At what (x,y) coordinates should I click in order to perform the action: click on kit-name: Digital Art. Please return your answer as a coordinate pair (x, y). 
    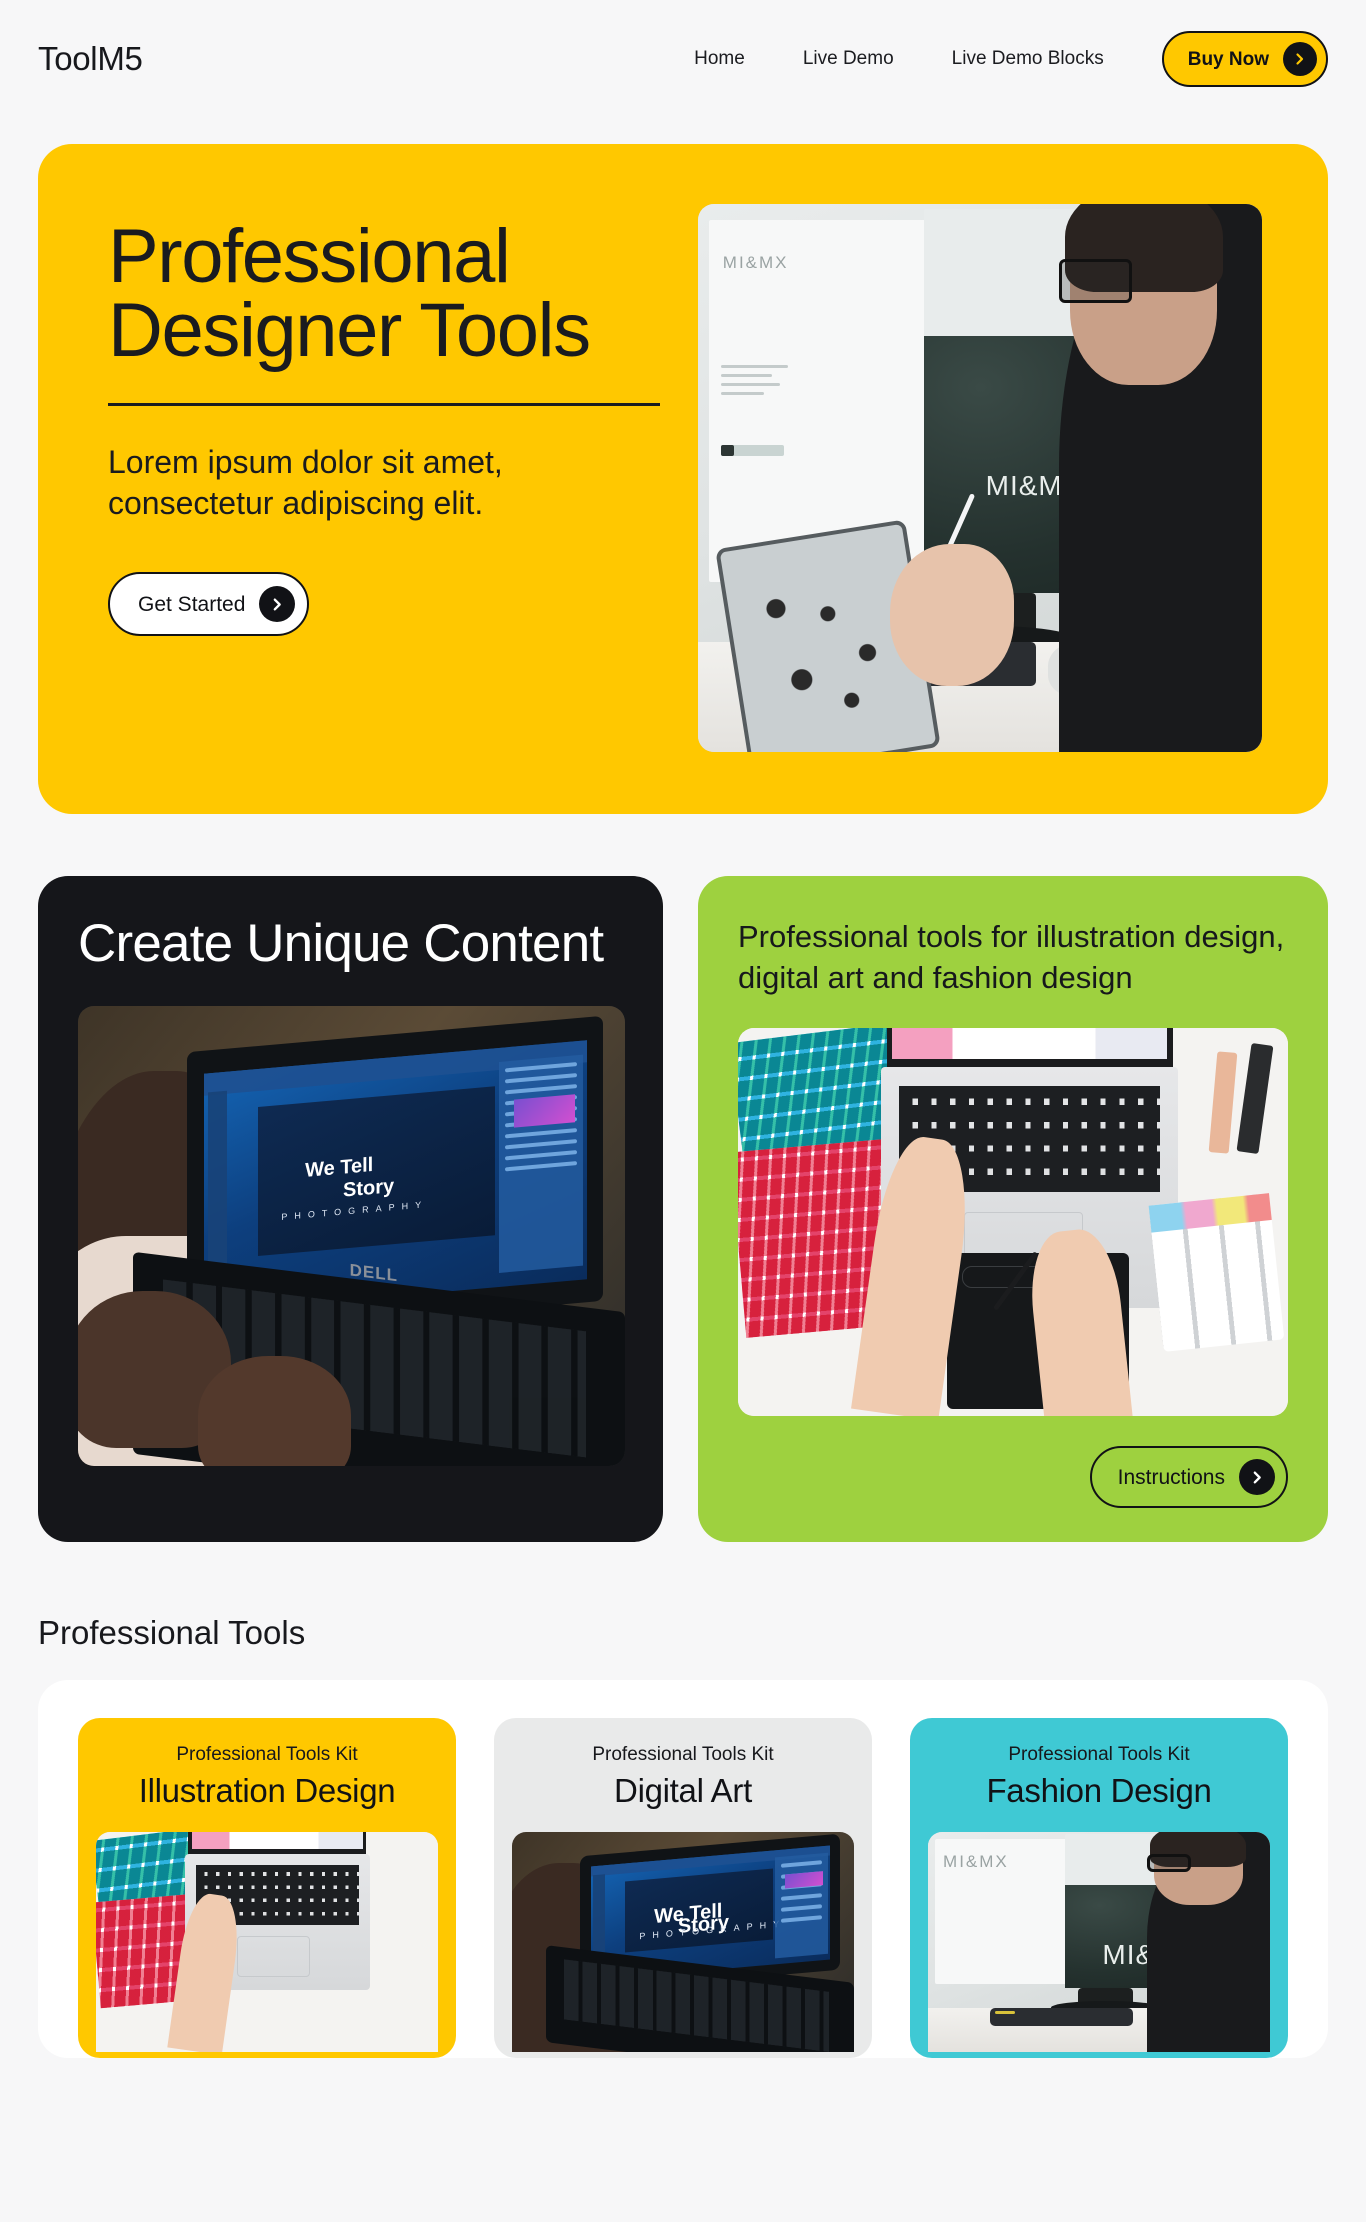
    Looking at the image, I should click on (683, 1791).